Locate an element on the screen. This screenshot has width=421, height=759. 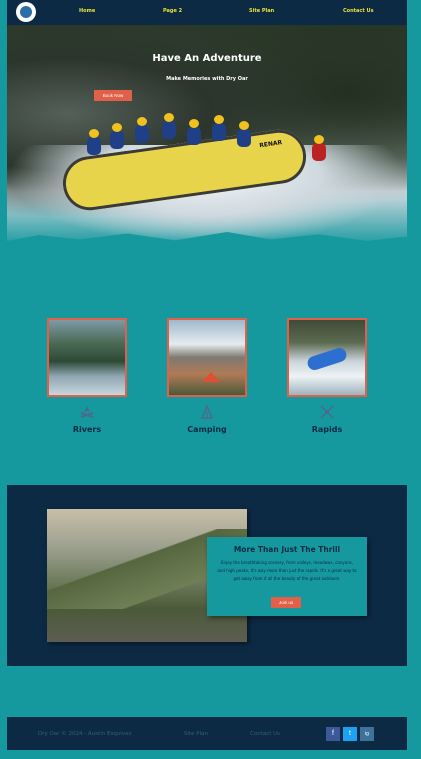
hero-title: Have An Adventure is located at coordinates (207, 58).